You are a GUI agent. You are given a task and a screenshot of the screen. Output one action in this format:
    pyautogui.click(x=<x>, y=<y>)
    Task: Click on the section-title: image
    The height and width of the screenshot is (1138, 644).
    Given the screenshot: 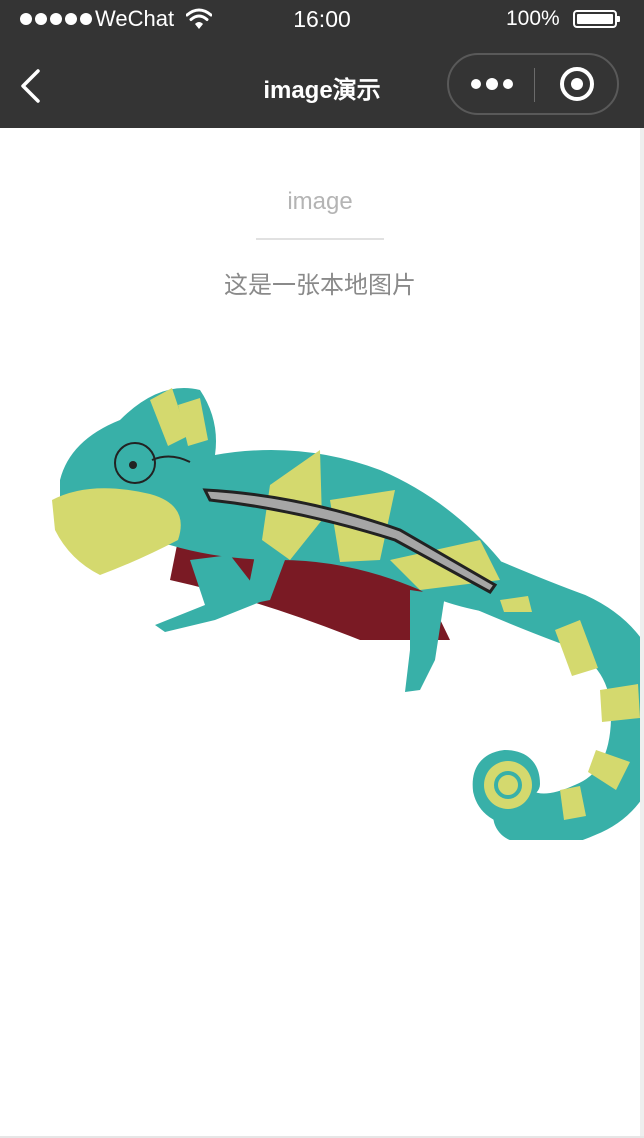 What is the action you would take?
    pyautogui.click(x=320, y=201)
    